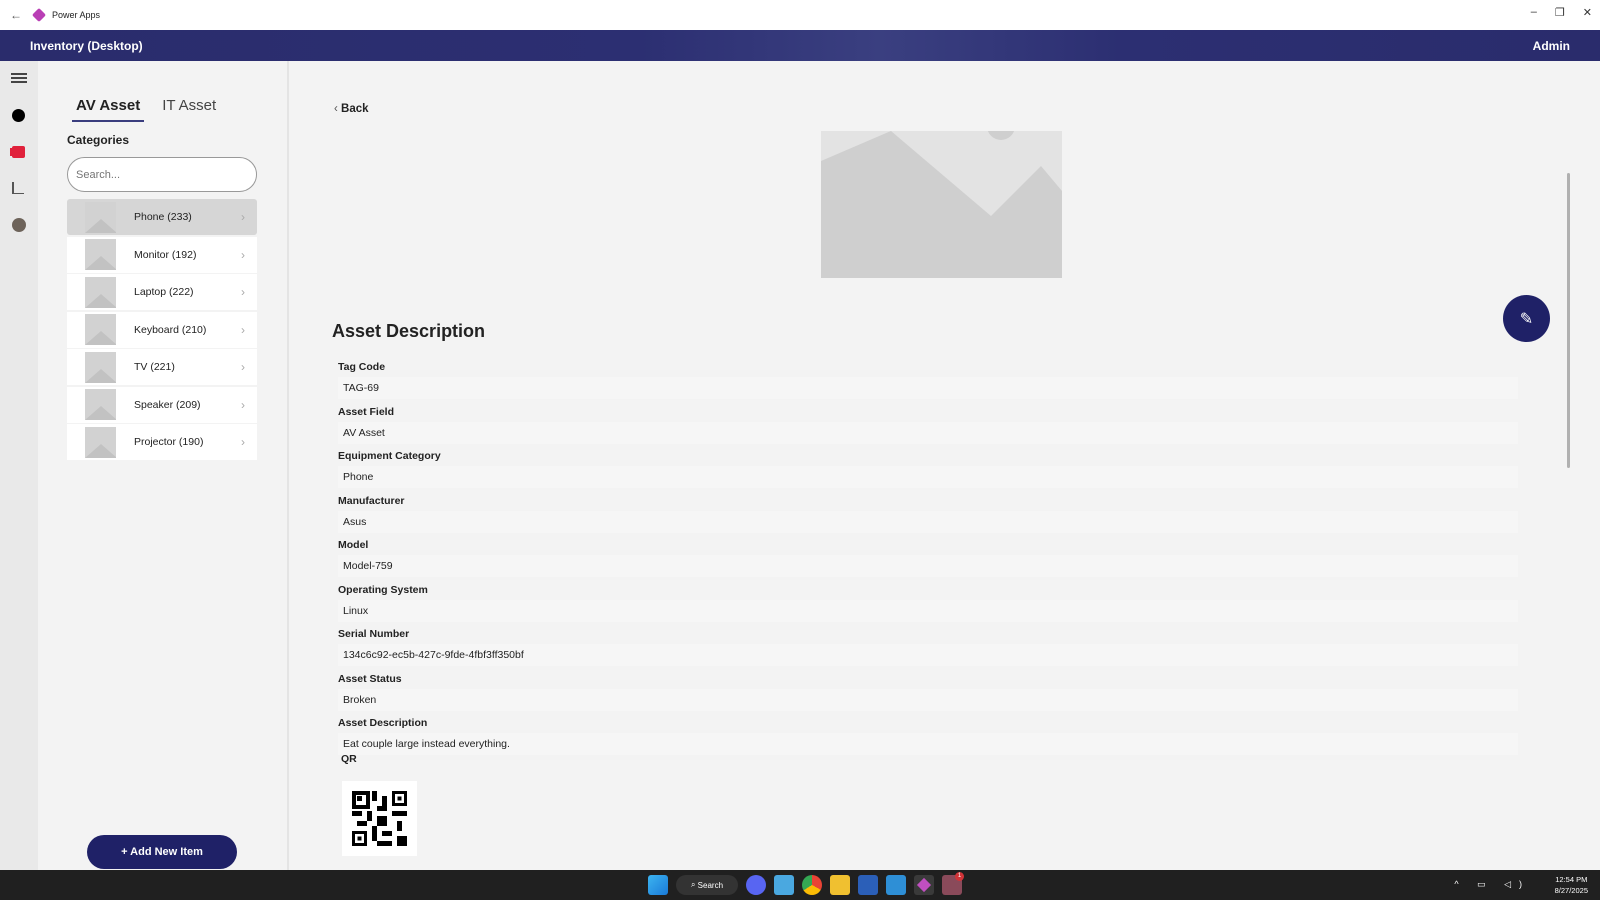 Image resolution: width=1600 pixels, height=900 pixels. What do you see at coordinates (154, 367) in the screenshot?
I see `category-label: TV (221)` at bounding box center [154, 367].